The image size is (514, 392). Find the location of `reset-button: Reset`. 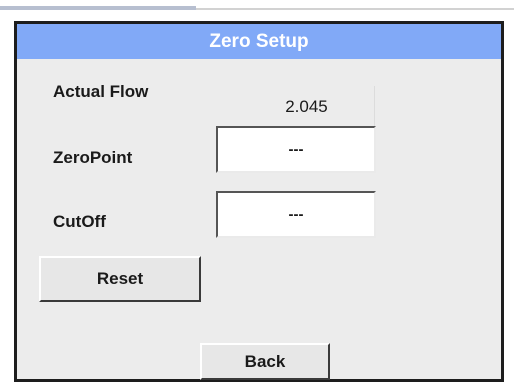

reset-button: Reset is located at coordinates (120, 279).